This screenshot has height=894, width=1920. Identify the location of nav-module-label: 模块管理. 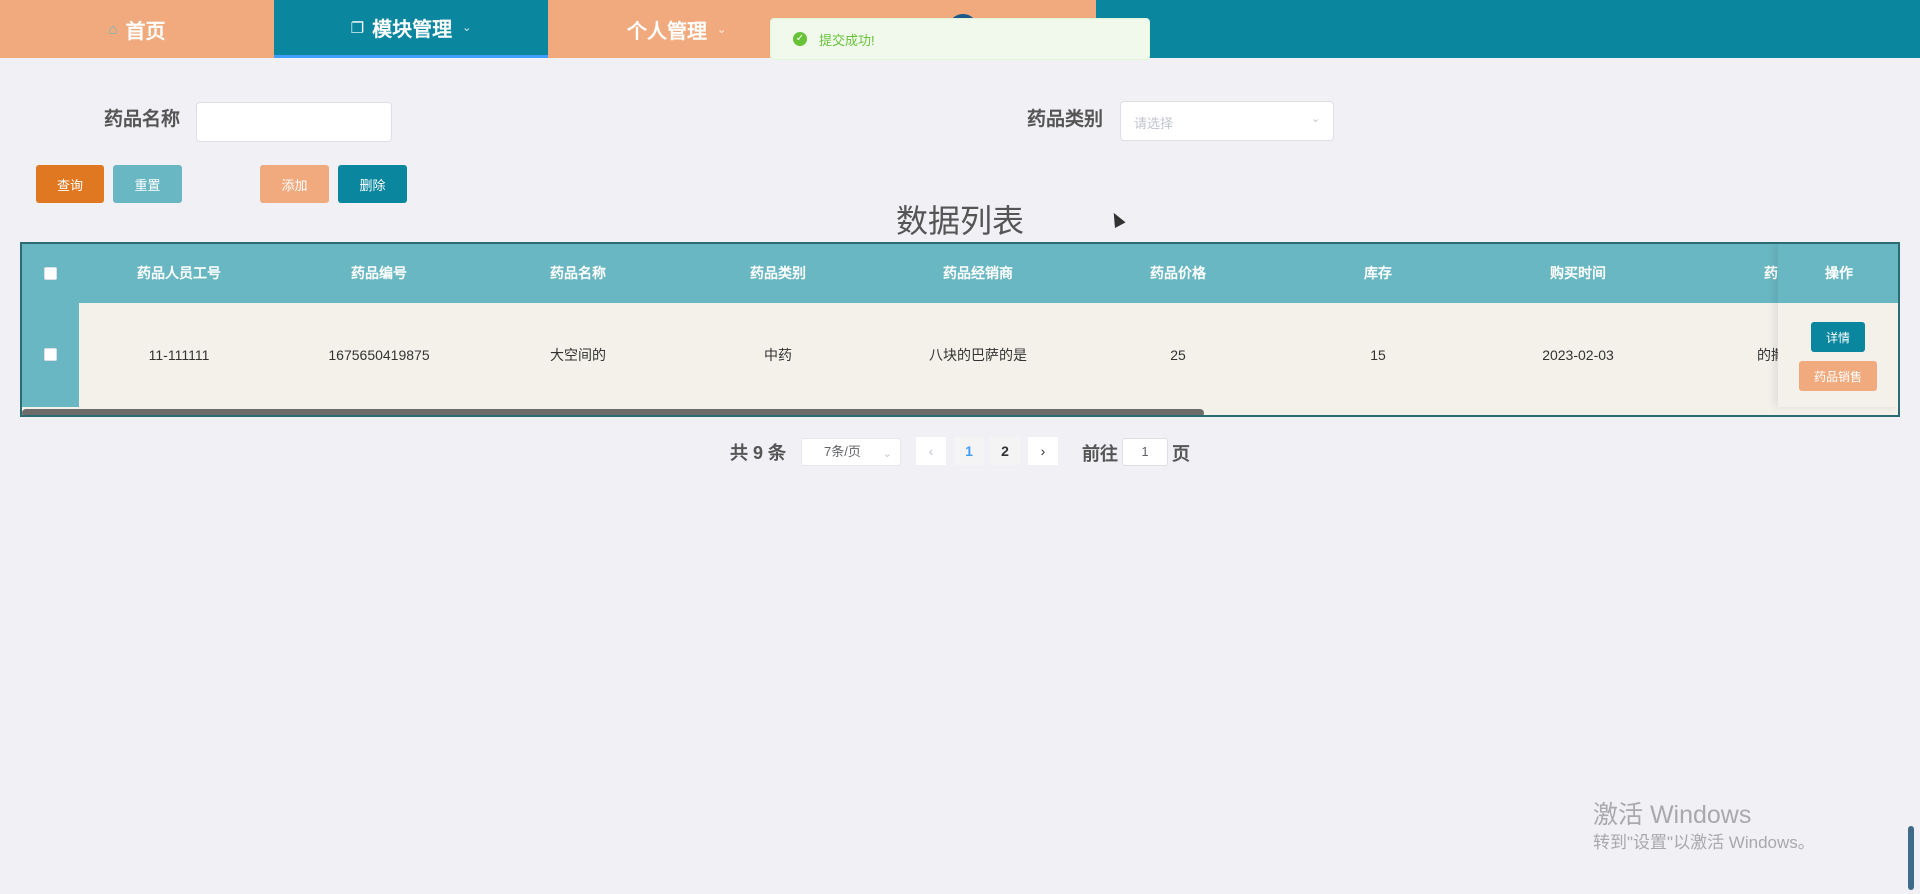
(412, 30).